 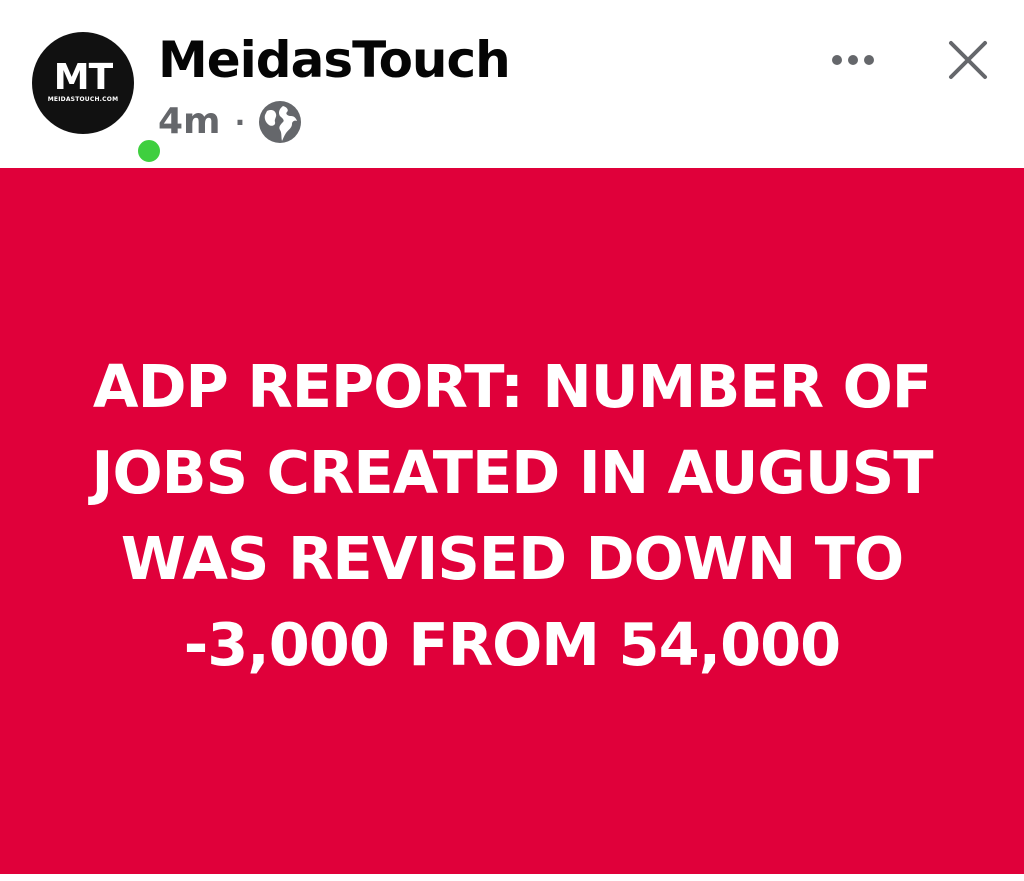 I want to click on bottom-divider, so click(x=512, y=877).